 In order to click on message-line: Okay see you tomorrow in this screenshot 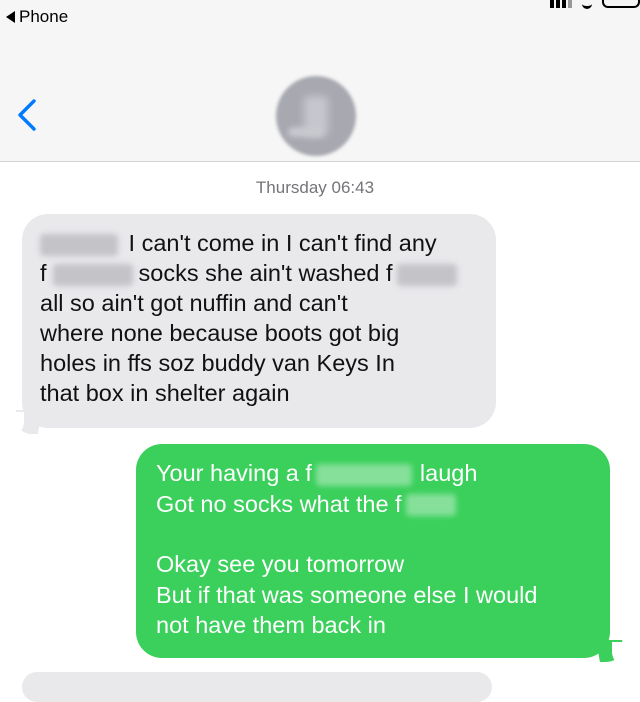, I will do `click(280, 564)`.